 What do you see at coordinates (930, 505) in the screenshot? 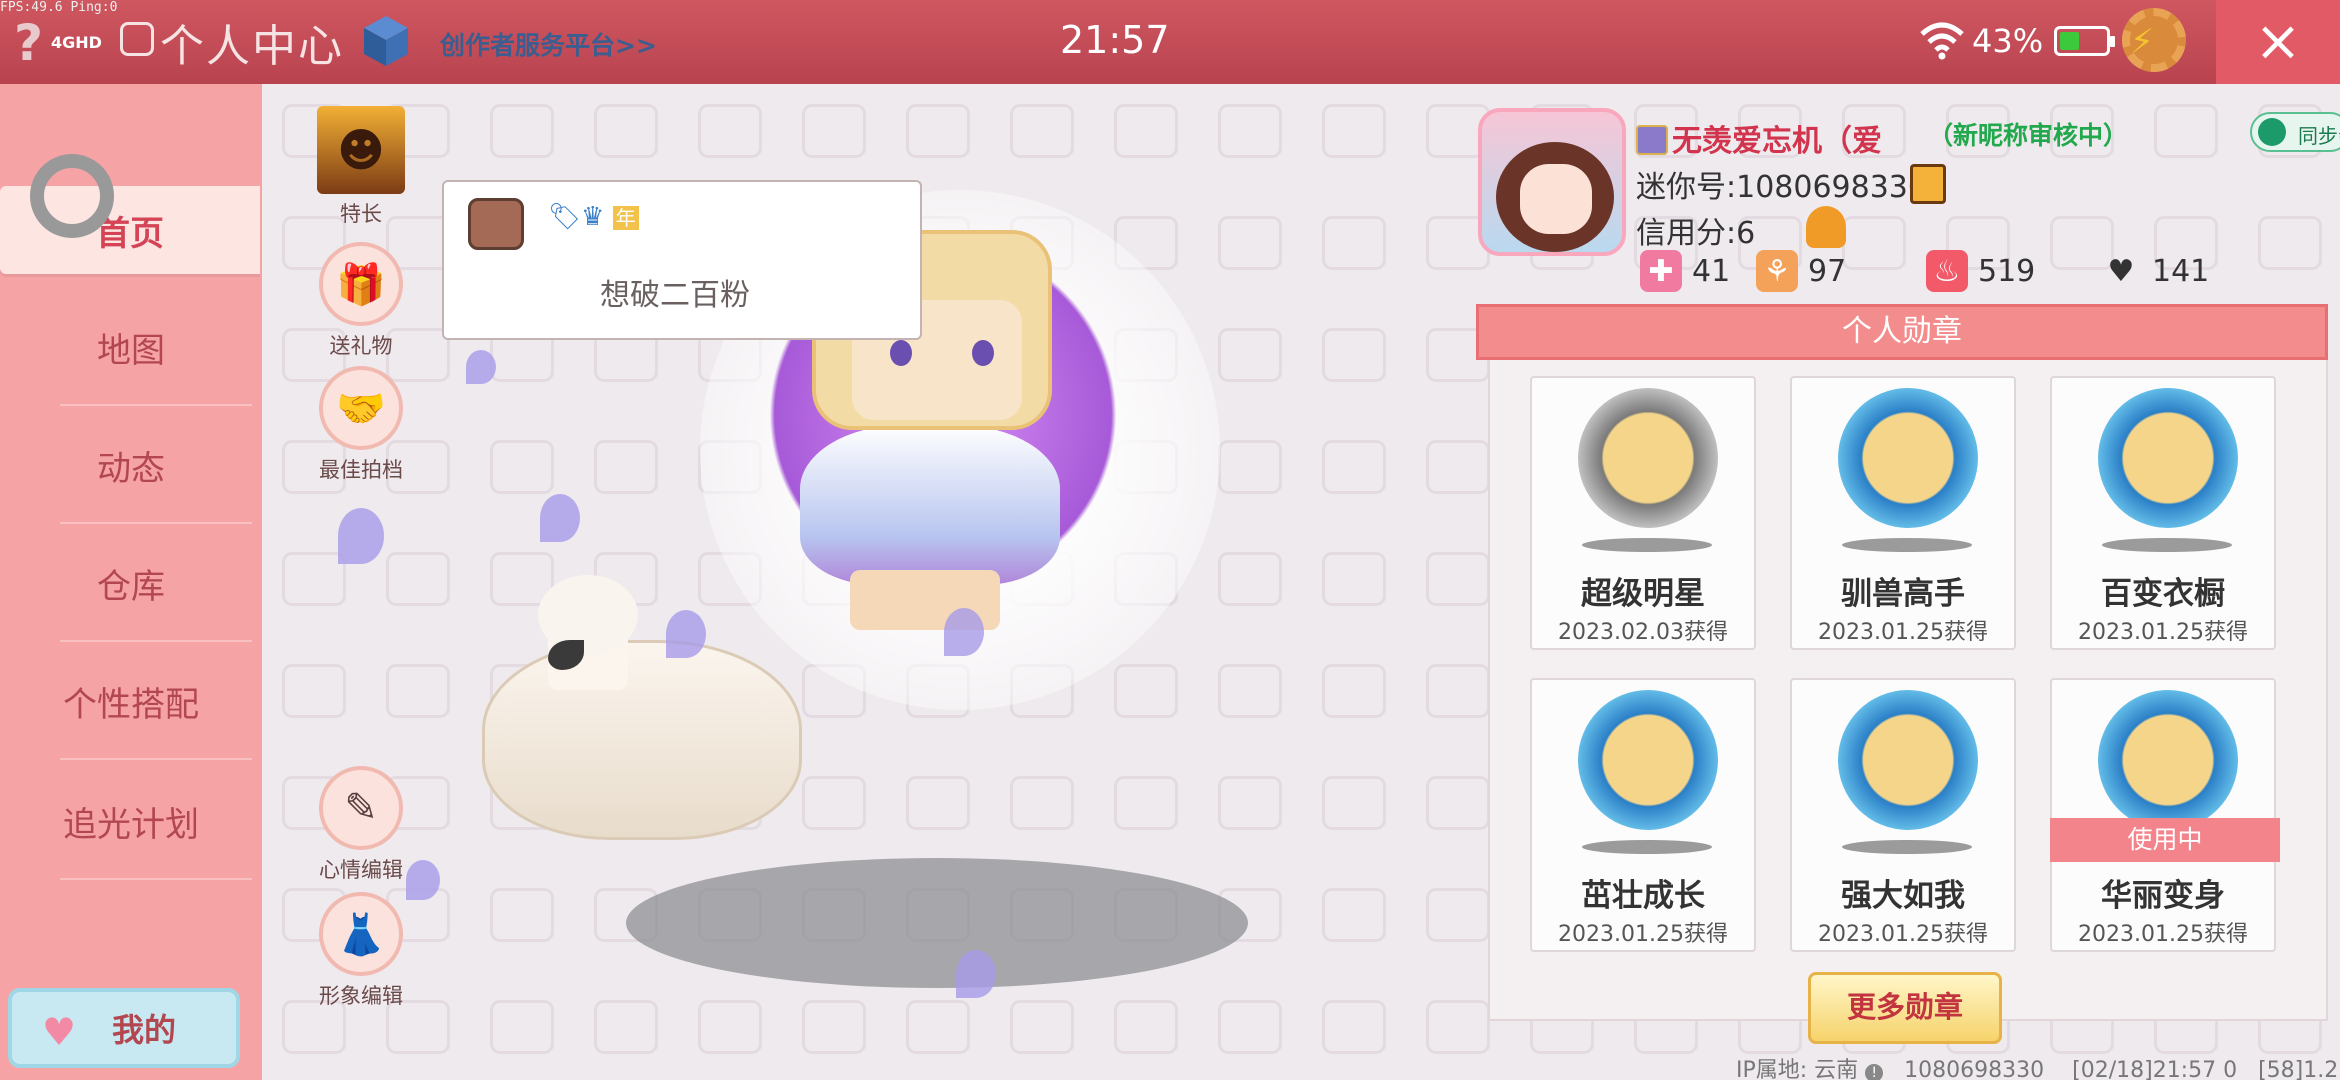
I see `character-dress` at bounding box center [930, 505].